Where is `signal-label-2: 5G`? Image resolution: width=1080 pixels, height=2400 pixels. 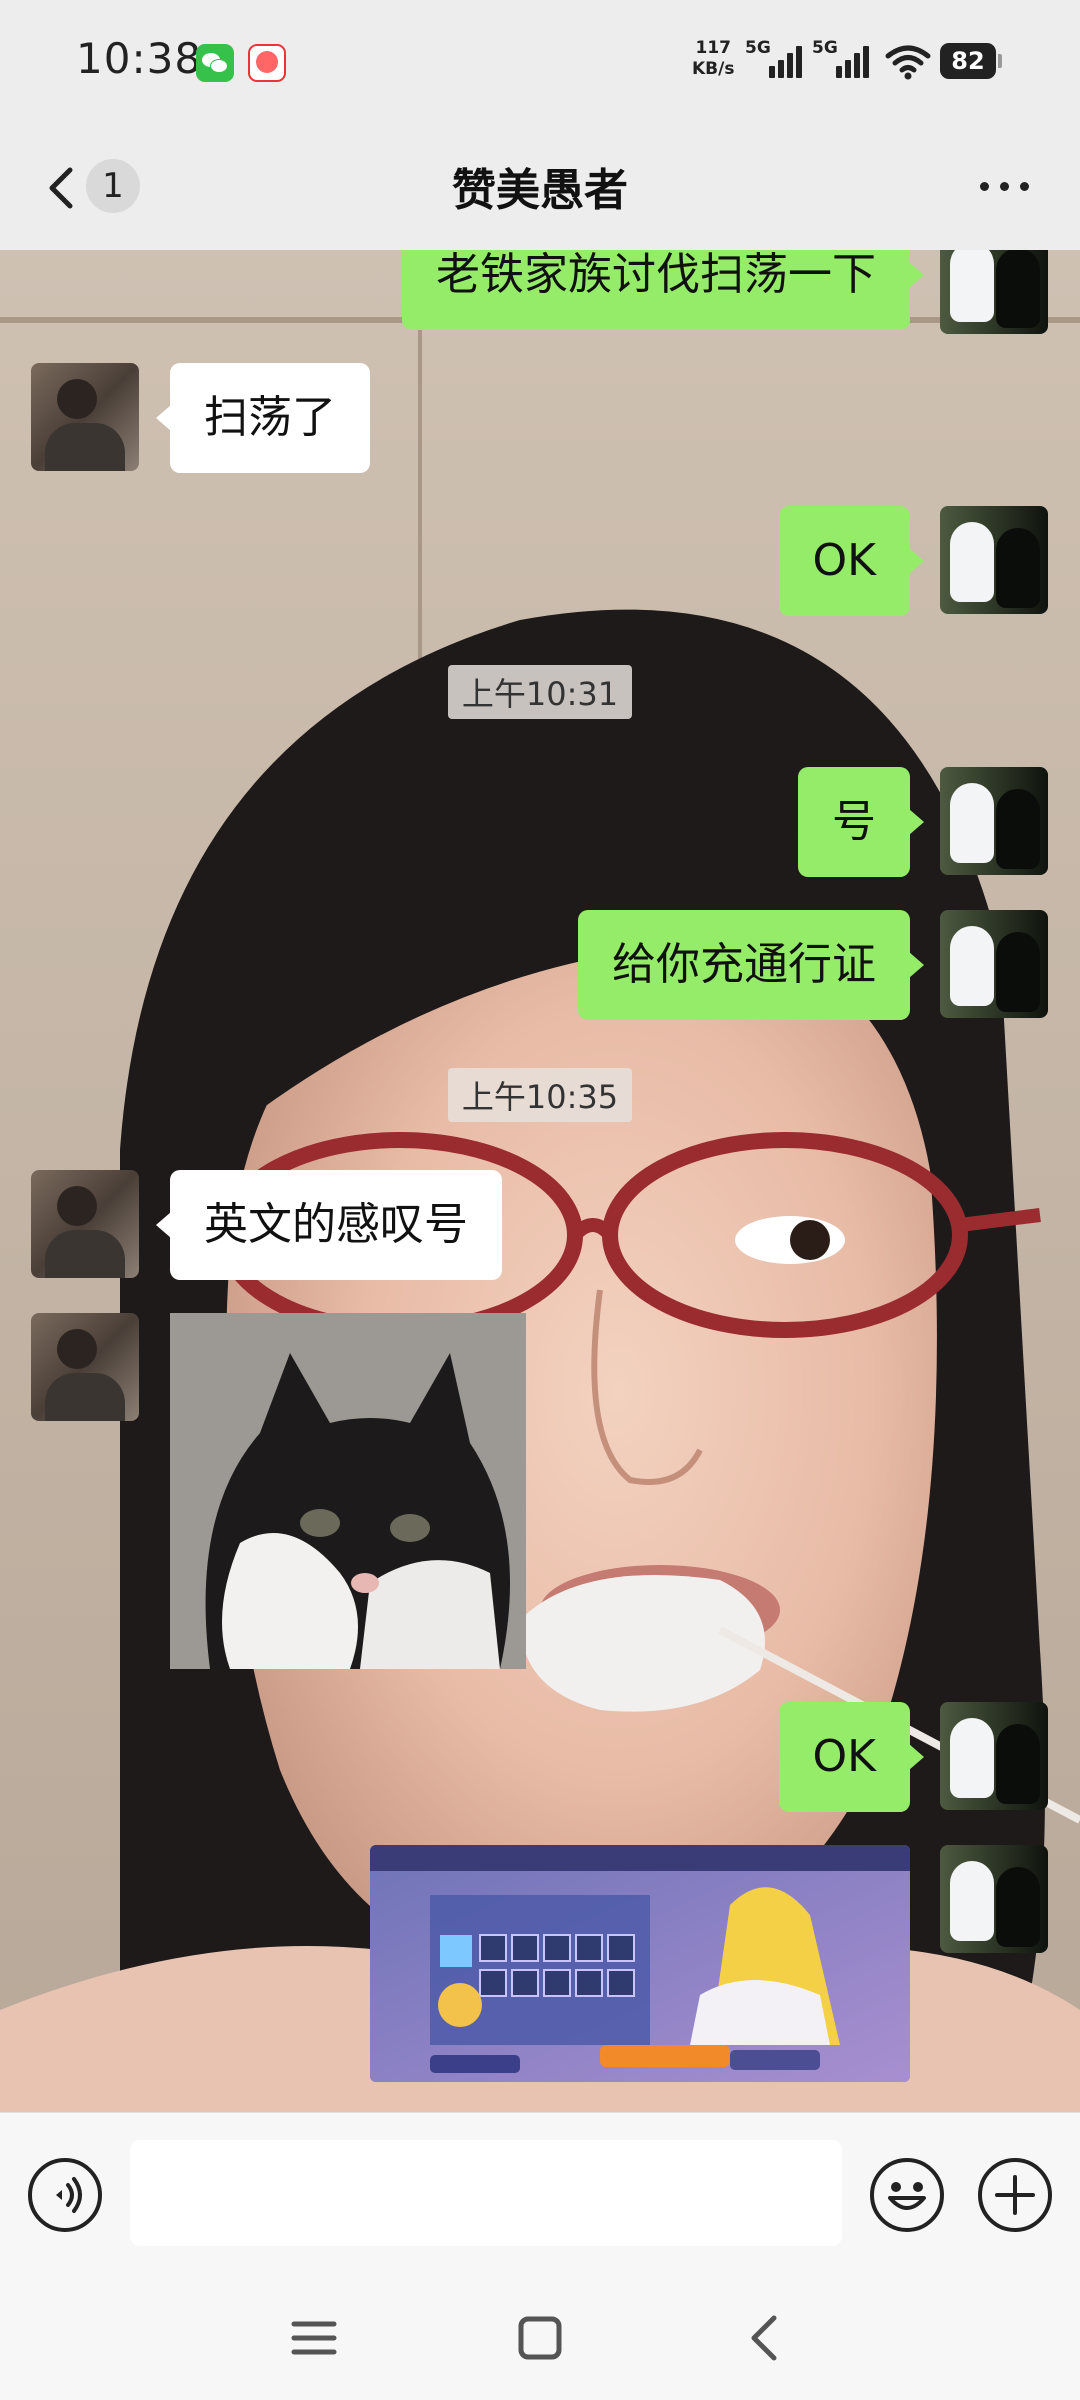 signal-label-2: 5G is located at coordinates (825, 48).